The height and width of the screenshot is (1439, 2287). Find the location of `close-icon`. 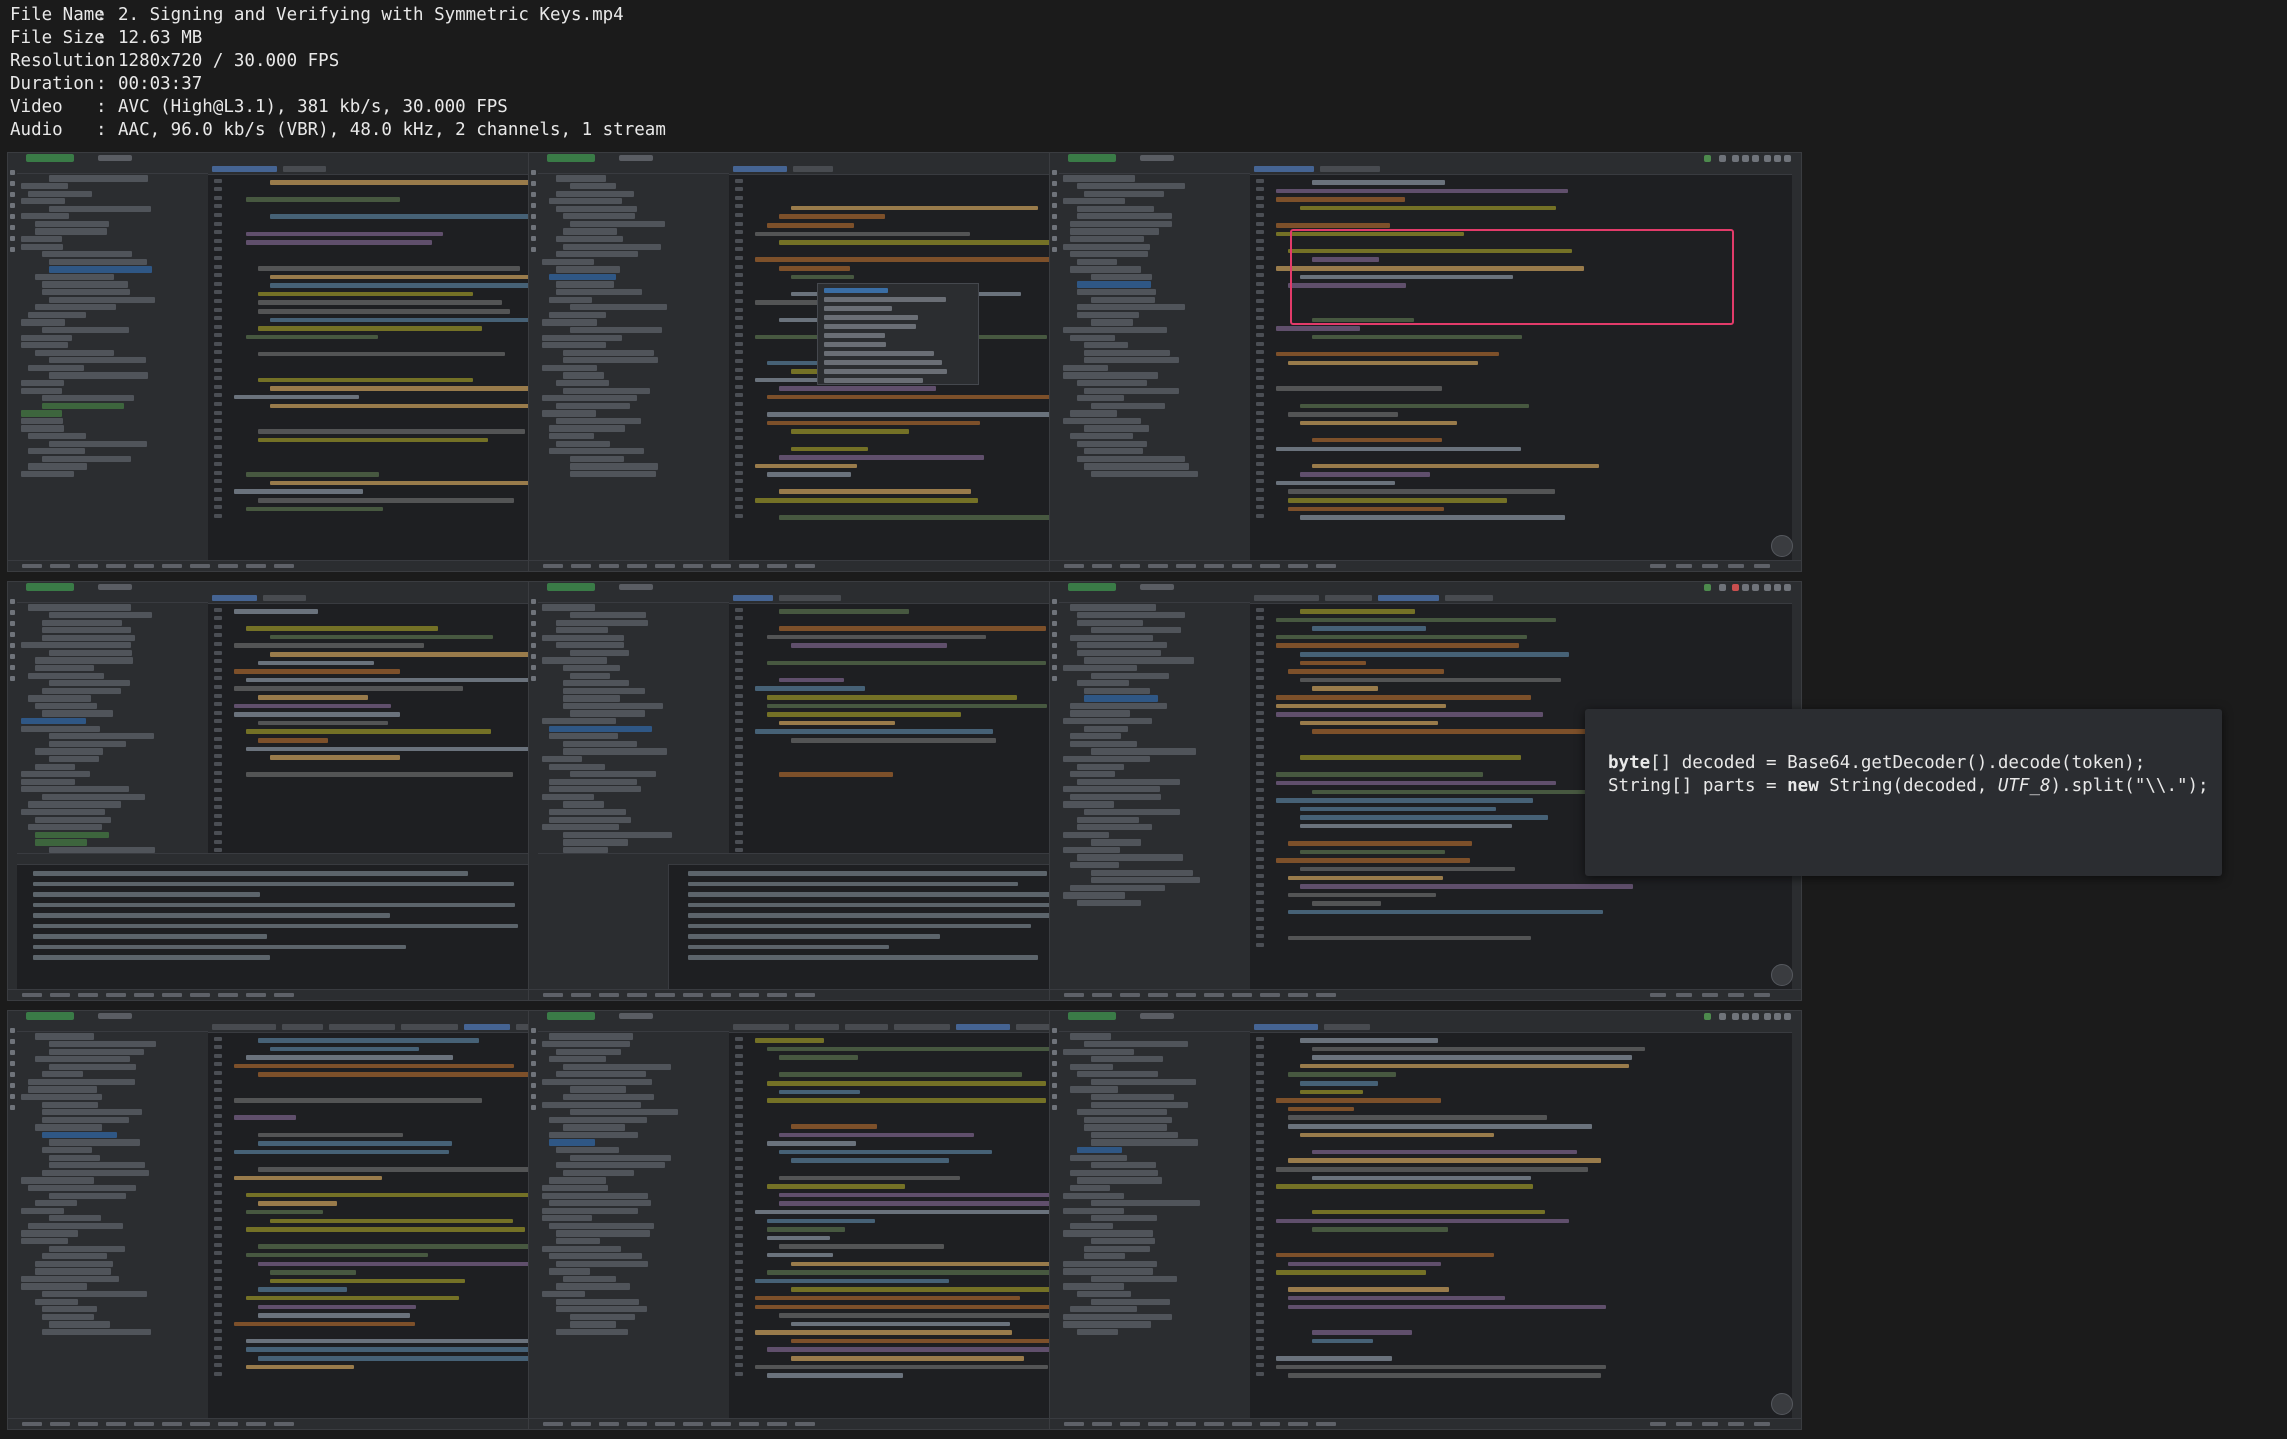

close-icon is located at coordinates (1787, 1016).